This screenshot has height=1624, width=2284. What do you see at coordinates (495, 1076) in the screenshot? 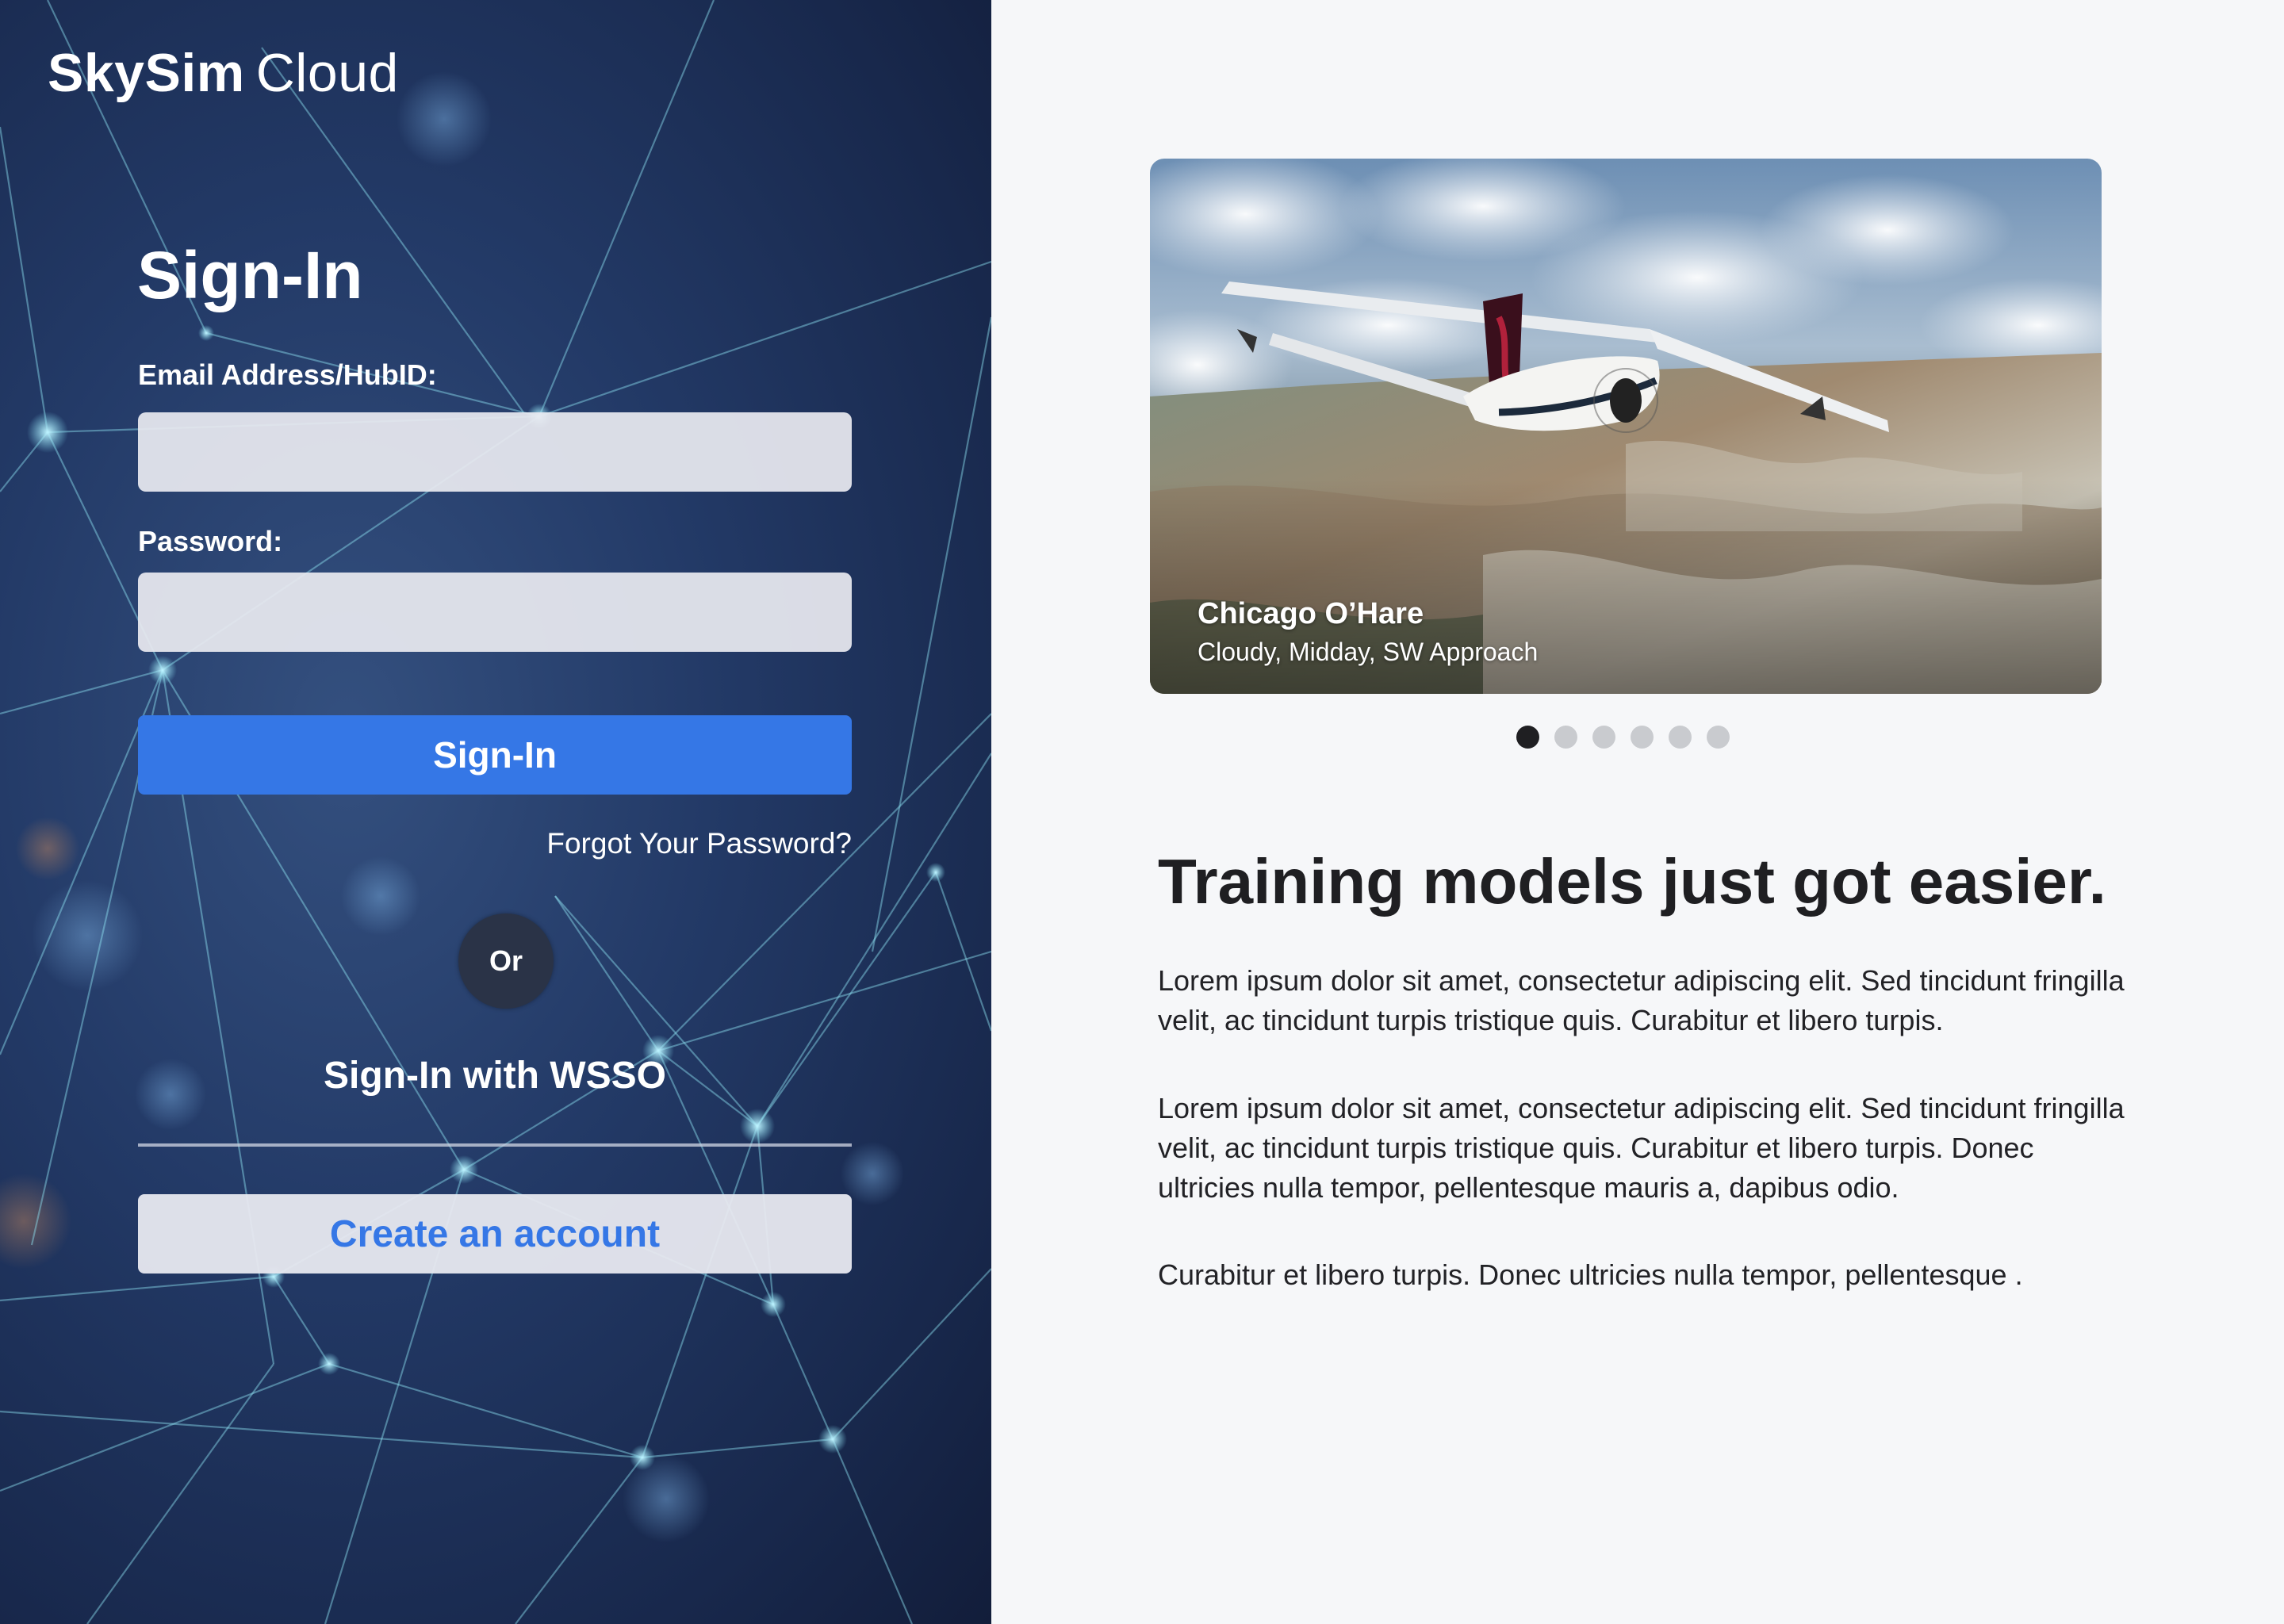
I see `signin-wsso-link: Sign-In with WSSO` at bounding box center [495, 1076].